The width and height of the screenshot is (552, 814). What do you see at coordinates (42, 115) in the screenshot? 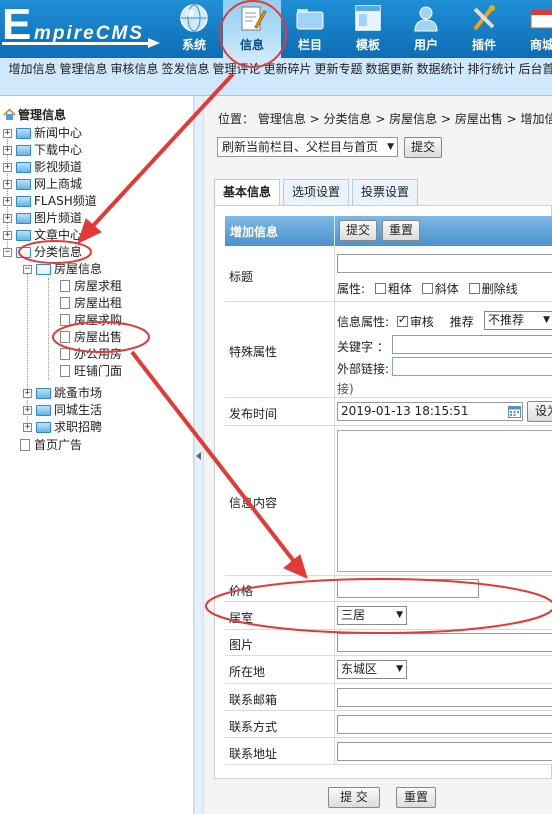
I see `tree-root-label: 管理信息` at bounding box center [42, 115].